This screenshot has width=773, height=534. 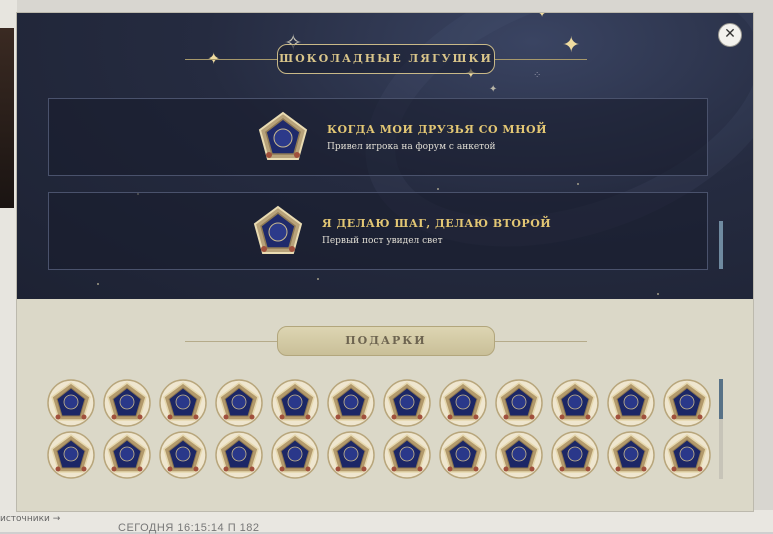 I want to click on gifts-section-title: ПОДАРКИ, so click(x=386, y=341).